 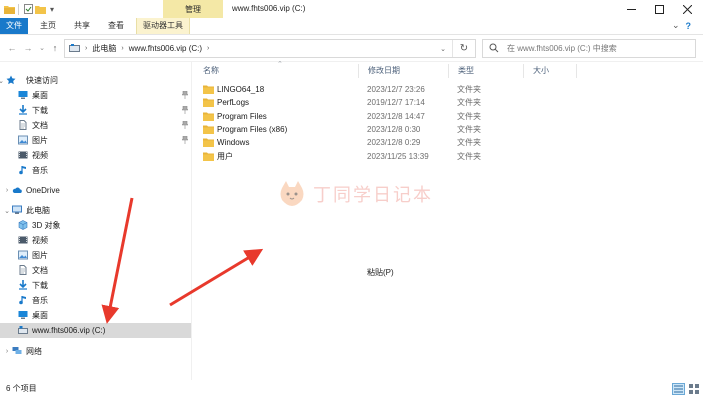 I want to click on pane-divider, so click(x=191, y=221).